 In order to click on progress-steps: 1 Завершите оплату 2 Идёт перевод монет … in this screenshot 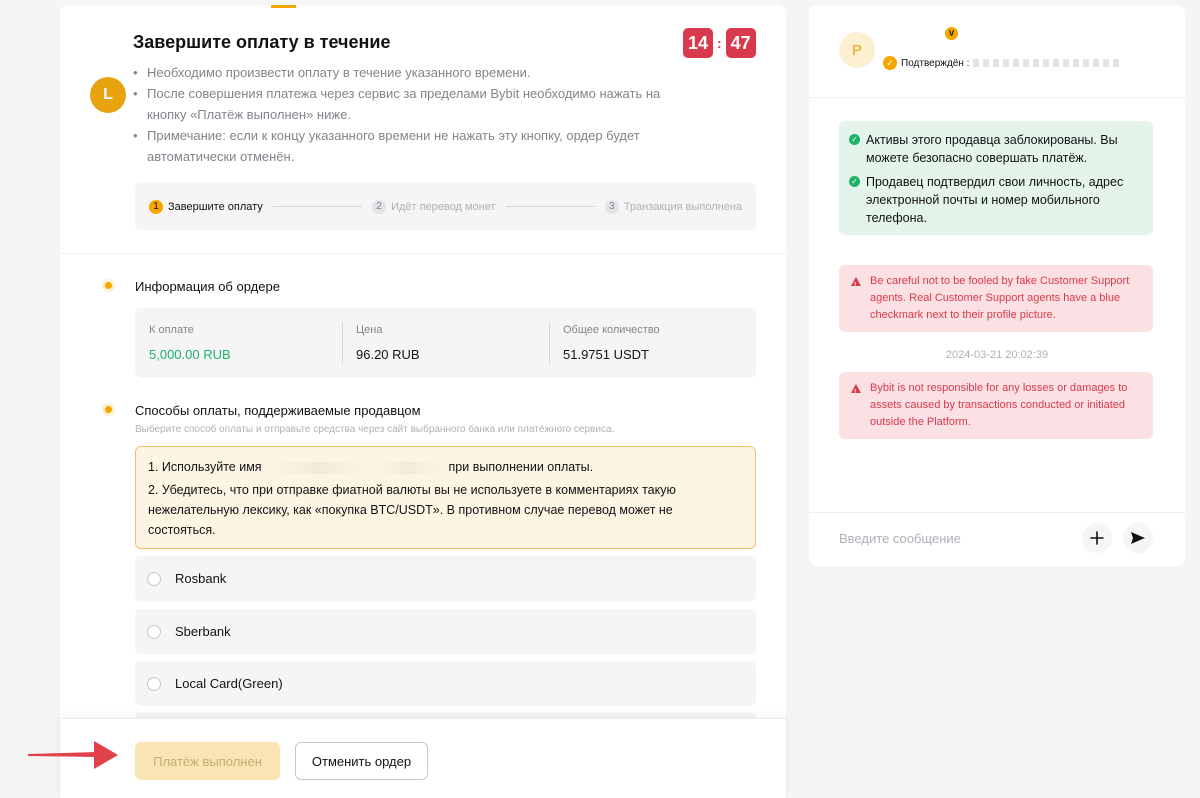, I will do `click(445, 206)`.